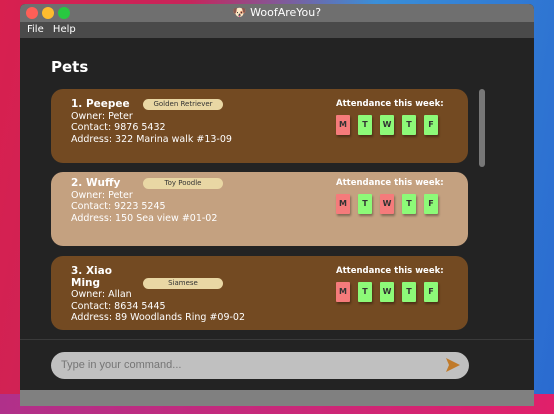  Describe the element at coordinates (286, 12) in the screenshot. I see `window-title: WoofAreYou?` at that location.